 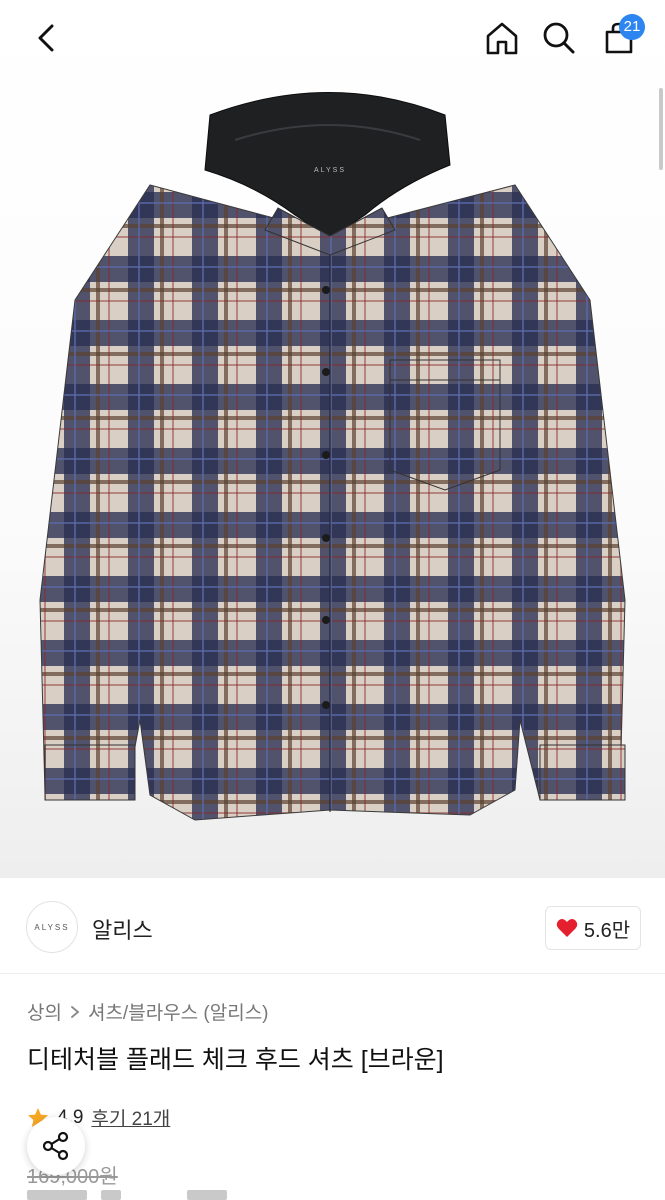 I want to click on top-navigation-bar: 21, so click(x=332, y=40).